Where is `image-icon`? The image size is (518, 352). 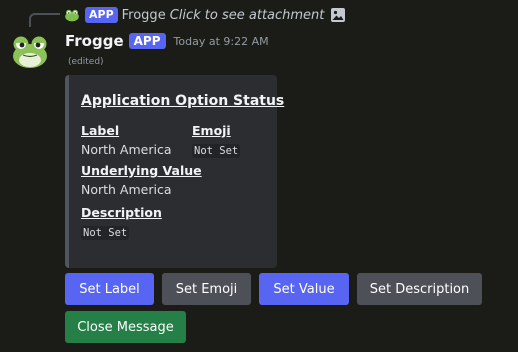 image-icon is located at coordinates (338, 15).